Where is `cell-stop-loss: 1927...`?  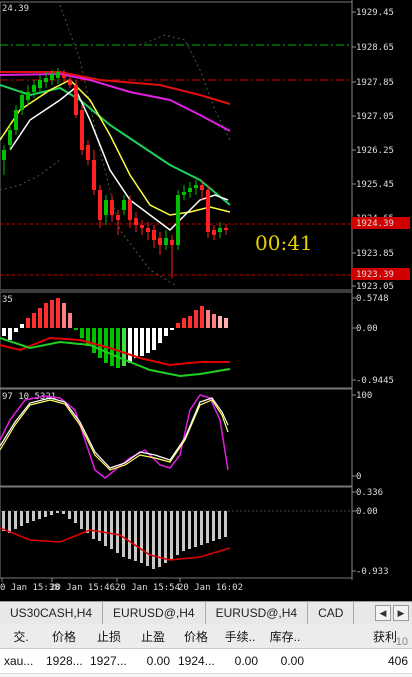 cell-stop-loss: 1927... is located at coordinates (108, 661).